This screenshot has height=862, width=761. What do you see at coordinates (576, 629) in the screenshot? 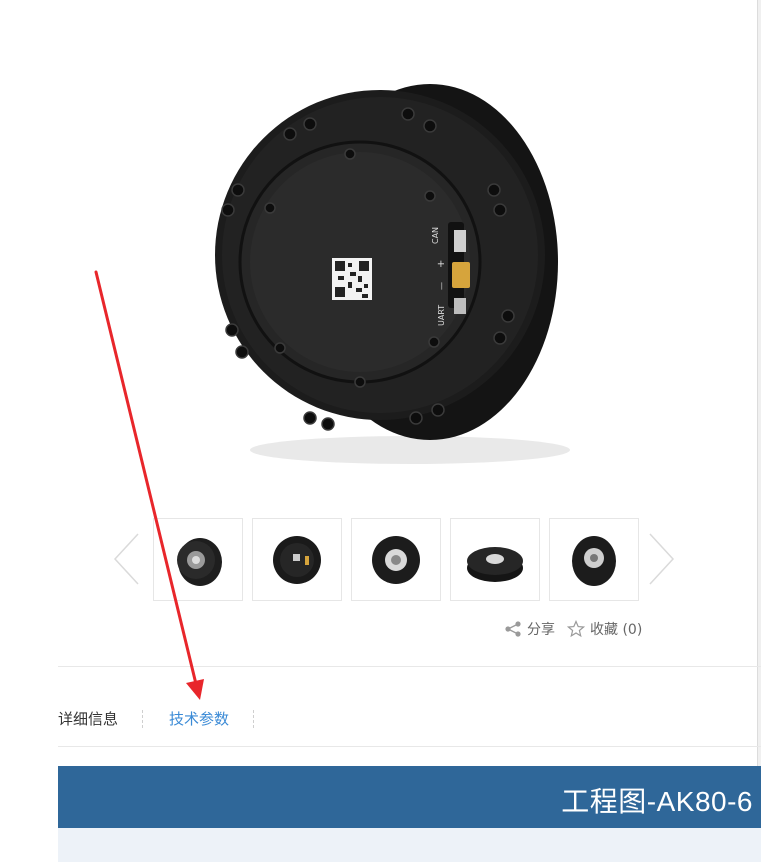
I see `star-icon` at bounding box center [576, 629].